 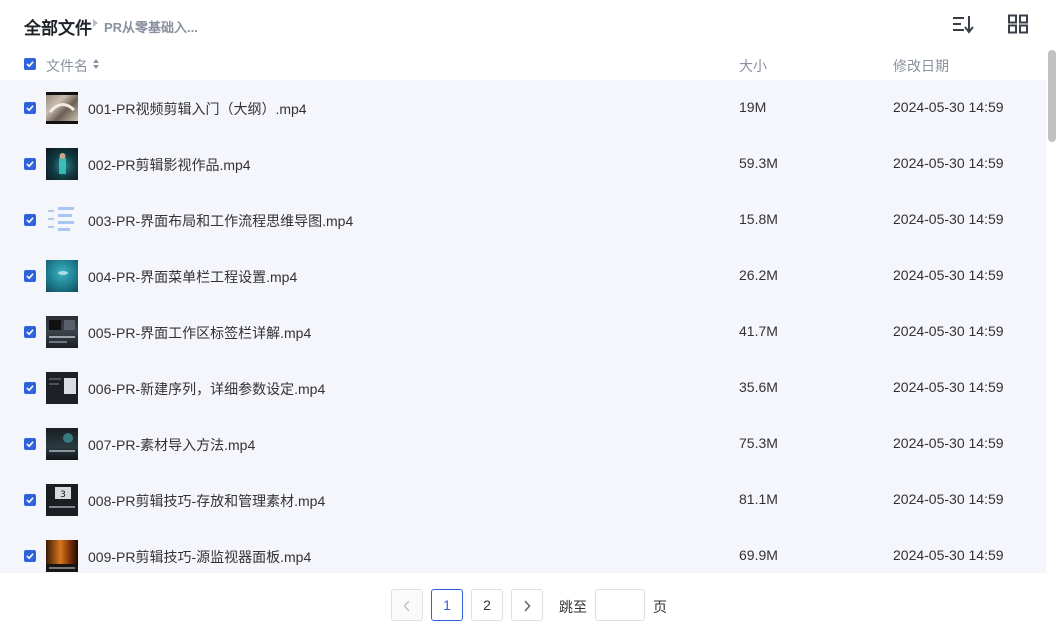 What do you see at coordinates (220, 221) in the screenshot?
I see `file-name: 003-PR-界面布局和工作流程思维导图.mp4` at bounding box center [220, 221].